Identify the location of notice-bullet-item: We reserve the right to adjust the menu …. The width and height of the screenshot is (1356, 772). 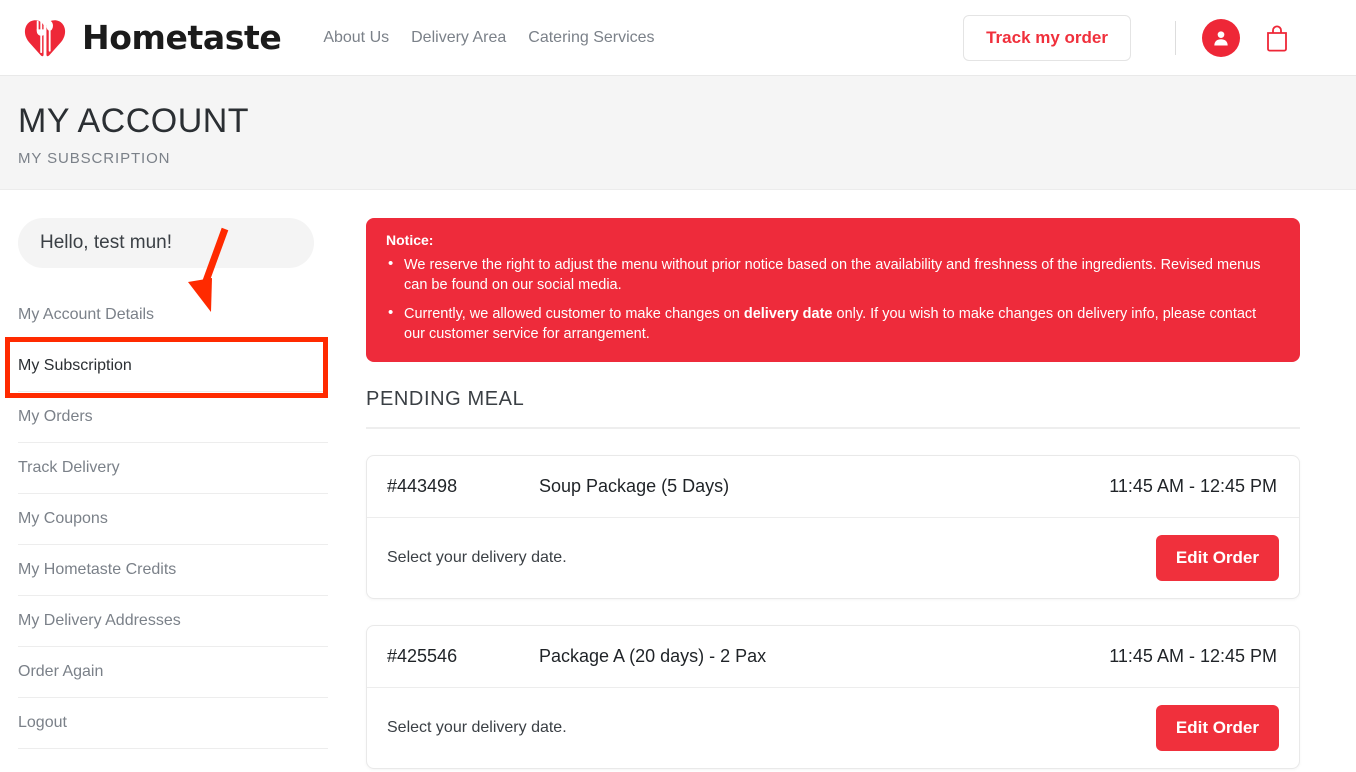
(833, 274).